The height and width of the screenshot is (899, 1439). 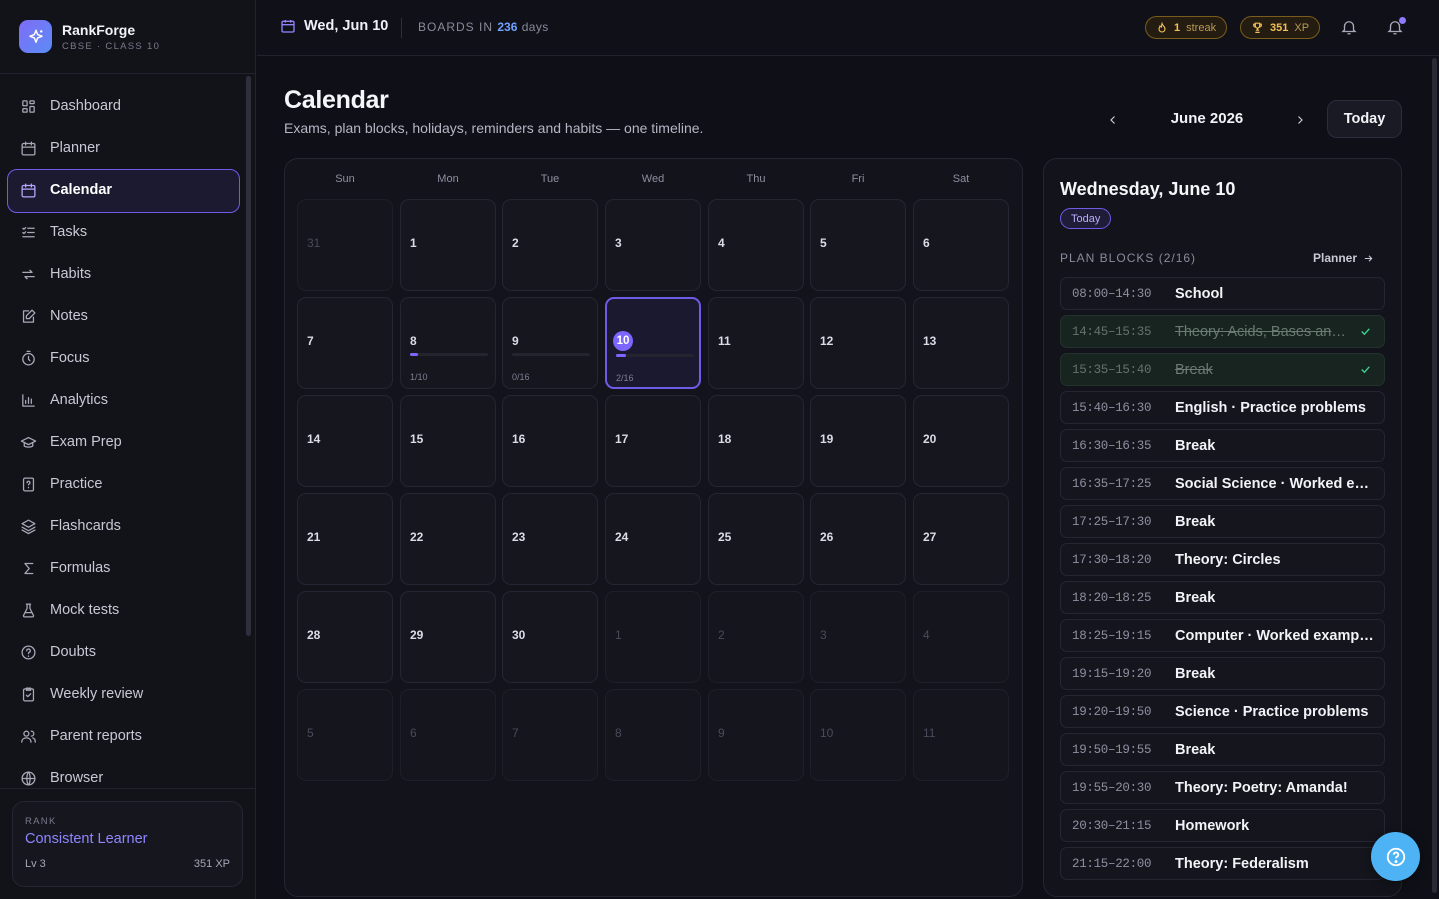 I want to click on rank-card: RANK Consistent Learner Lv 3 351 XP, so click(x=127, y=844).